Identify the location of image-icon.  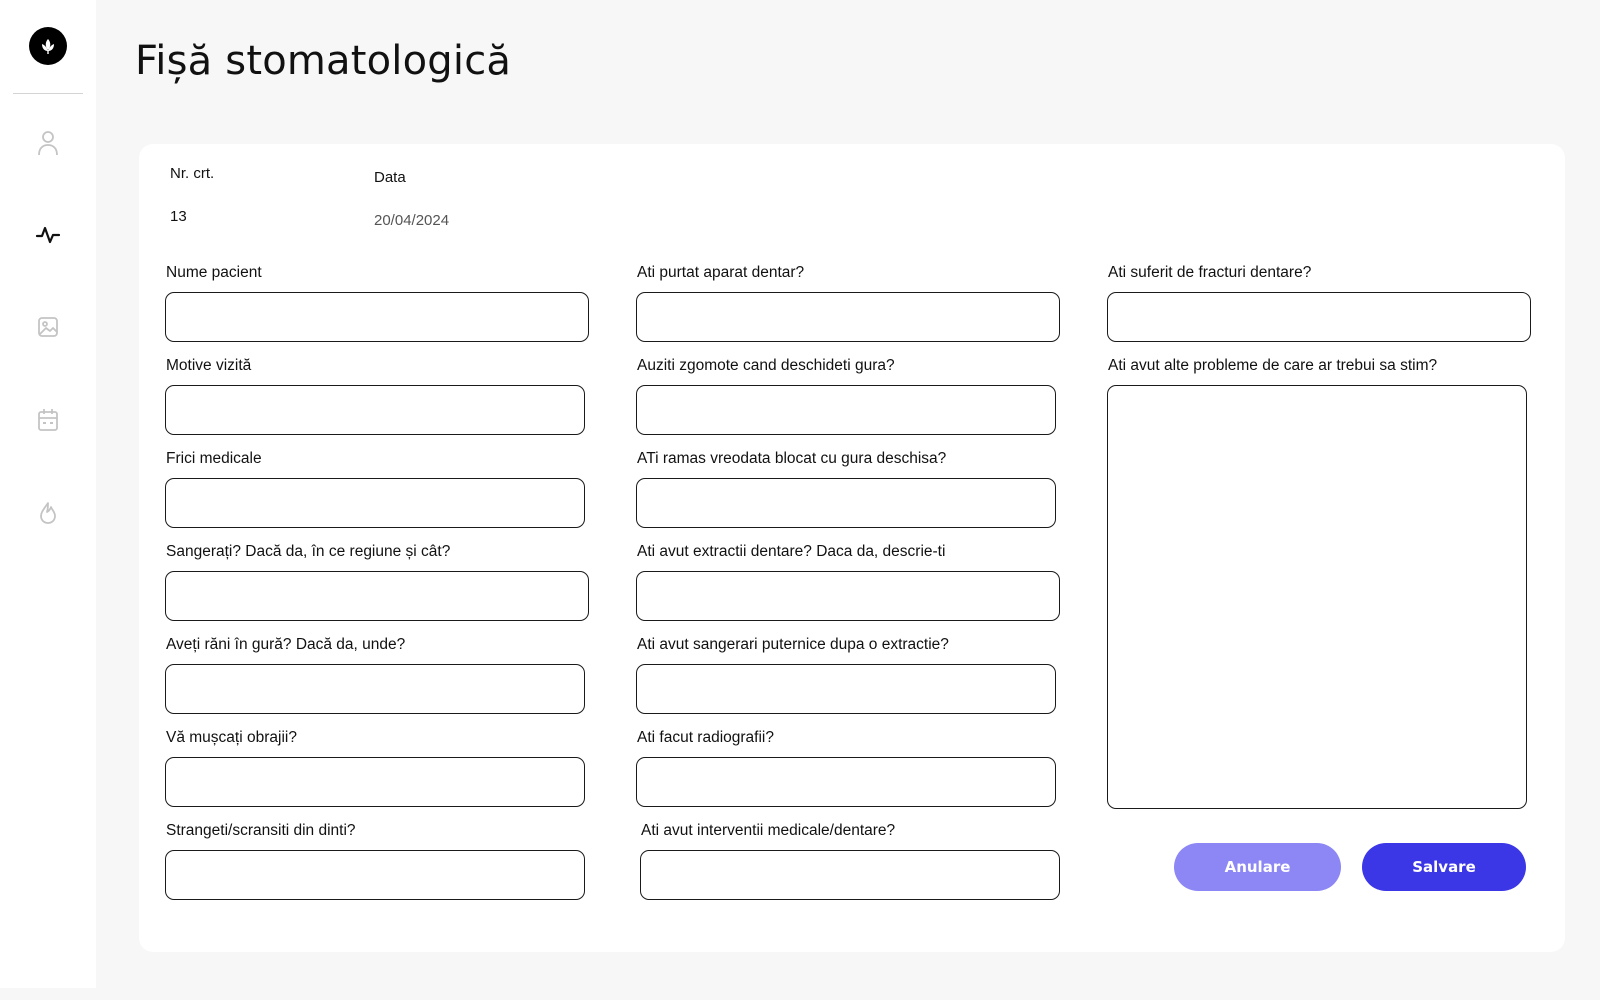
(48, 327).